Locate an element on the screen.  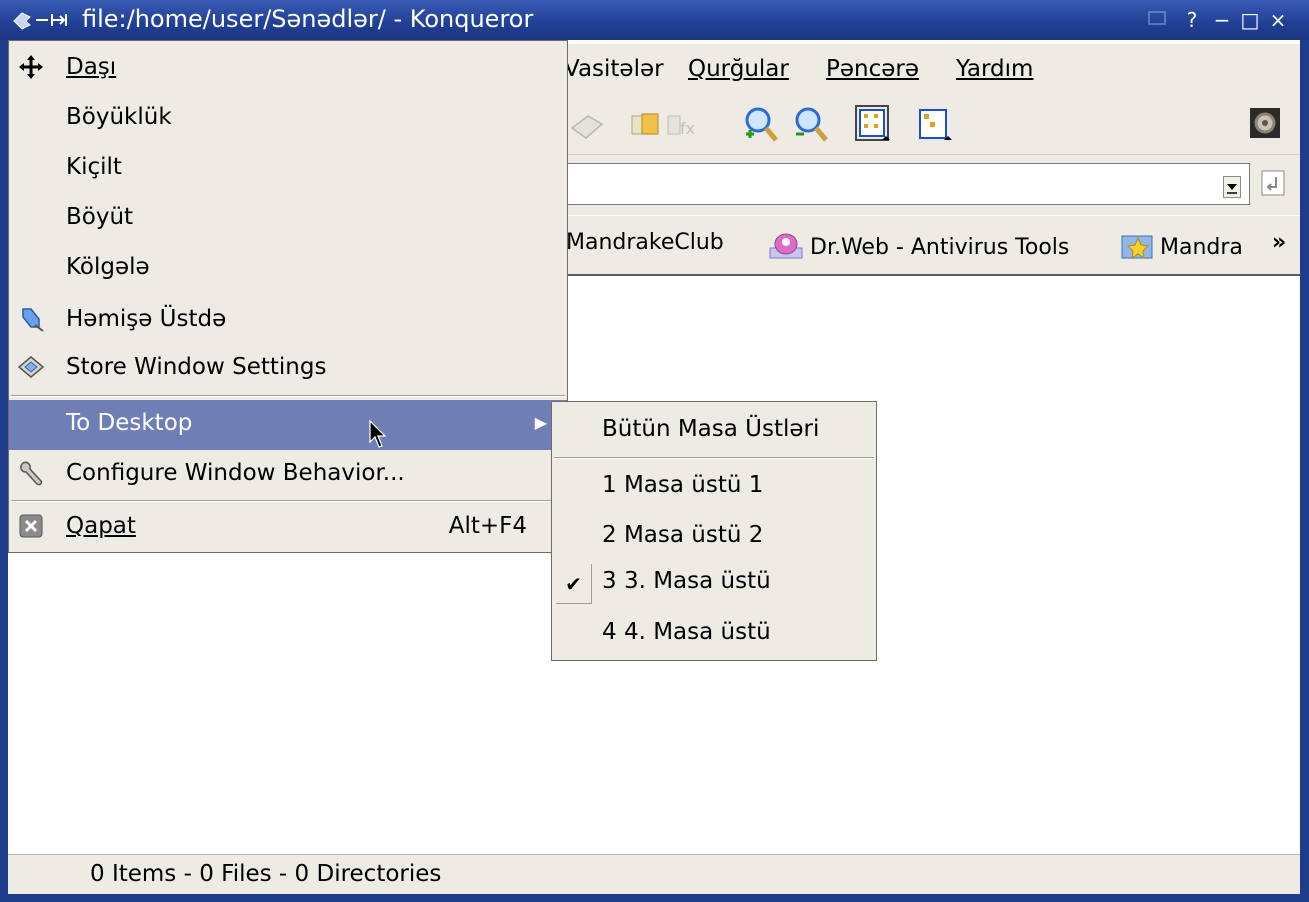
submenu-item-desktop-3: ✔ 3 3. Masa üstü is located at coordinates (714, 583).